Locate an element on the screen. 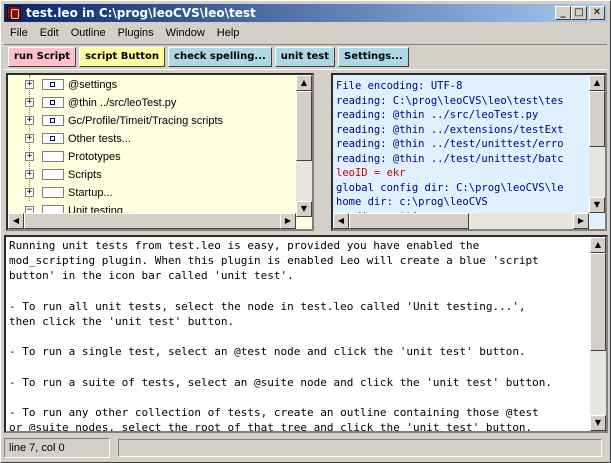  unit-test-button: unit test is located at coordinates (305, 57).